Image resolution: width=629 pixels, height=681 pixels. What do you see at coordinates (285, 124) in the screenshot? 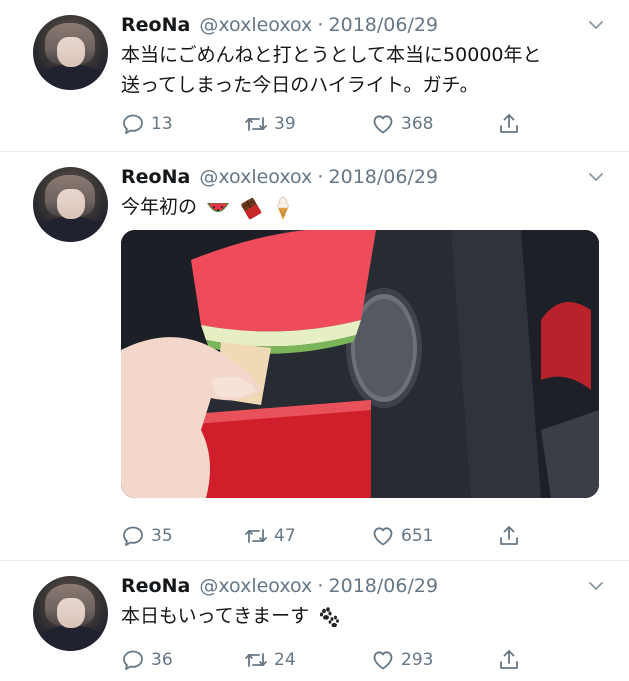
I see `retweet-count: 39` at bounding box center [285, 124].